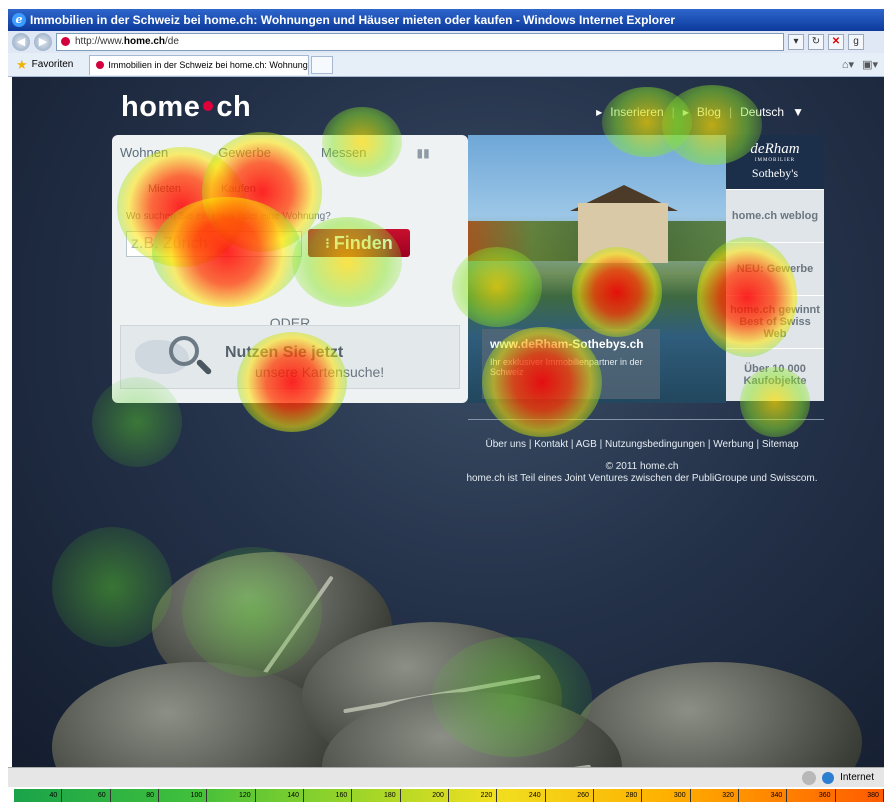 The image size is (884, 802). What do you see at coordinates (21, 42) in the screenshot?
I see `back-button: ◀` at bounding box center [21, 42].